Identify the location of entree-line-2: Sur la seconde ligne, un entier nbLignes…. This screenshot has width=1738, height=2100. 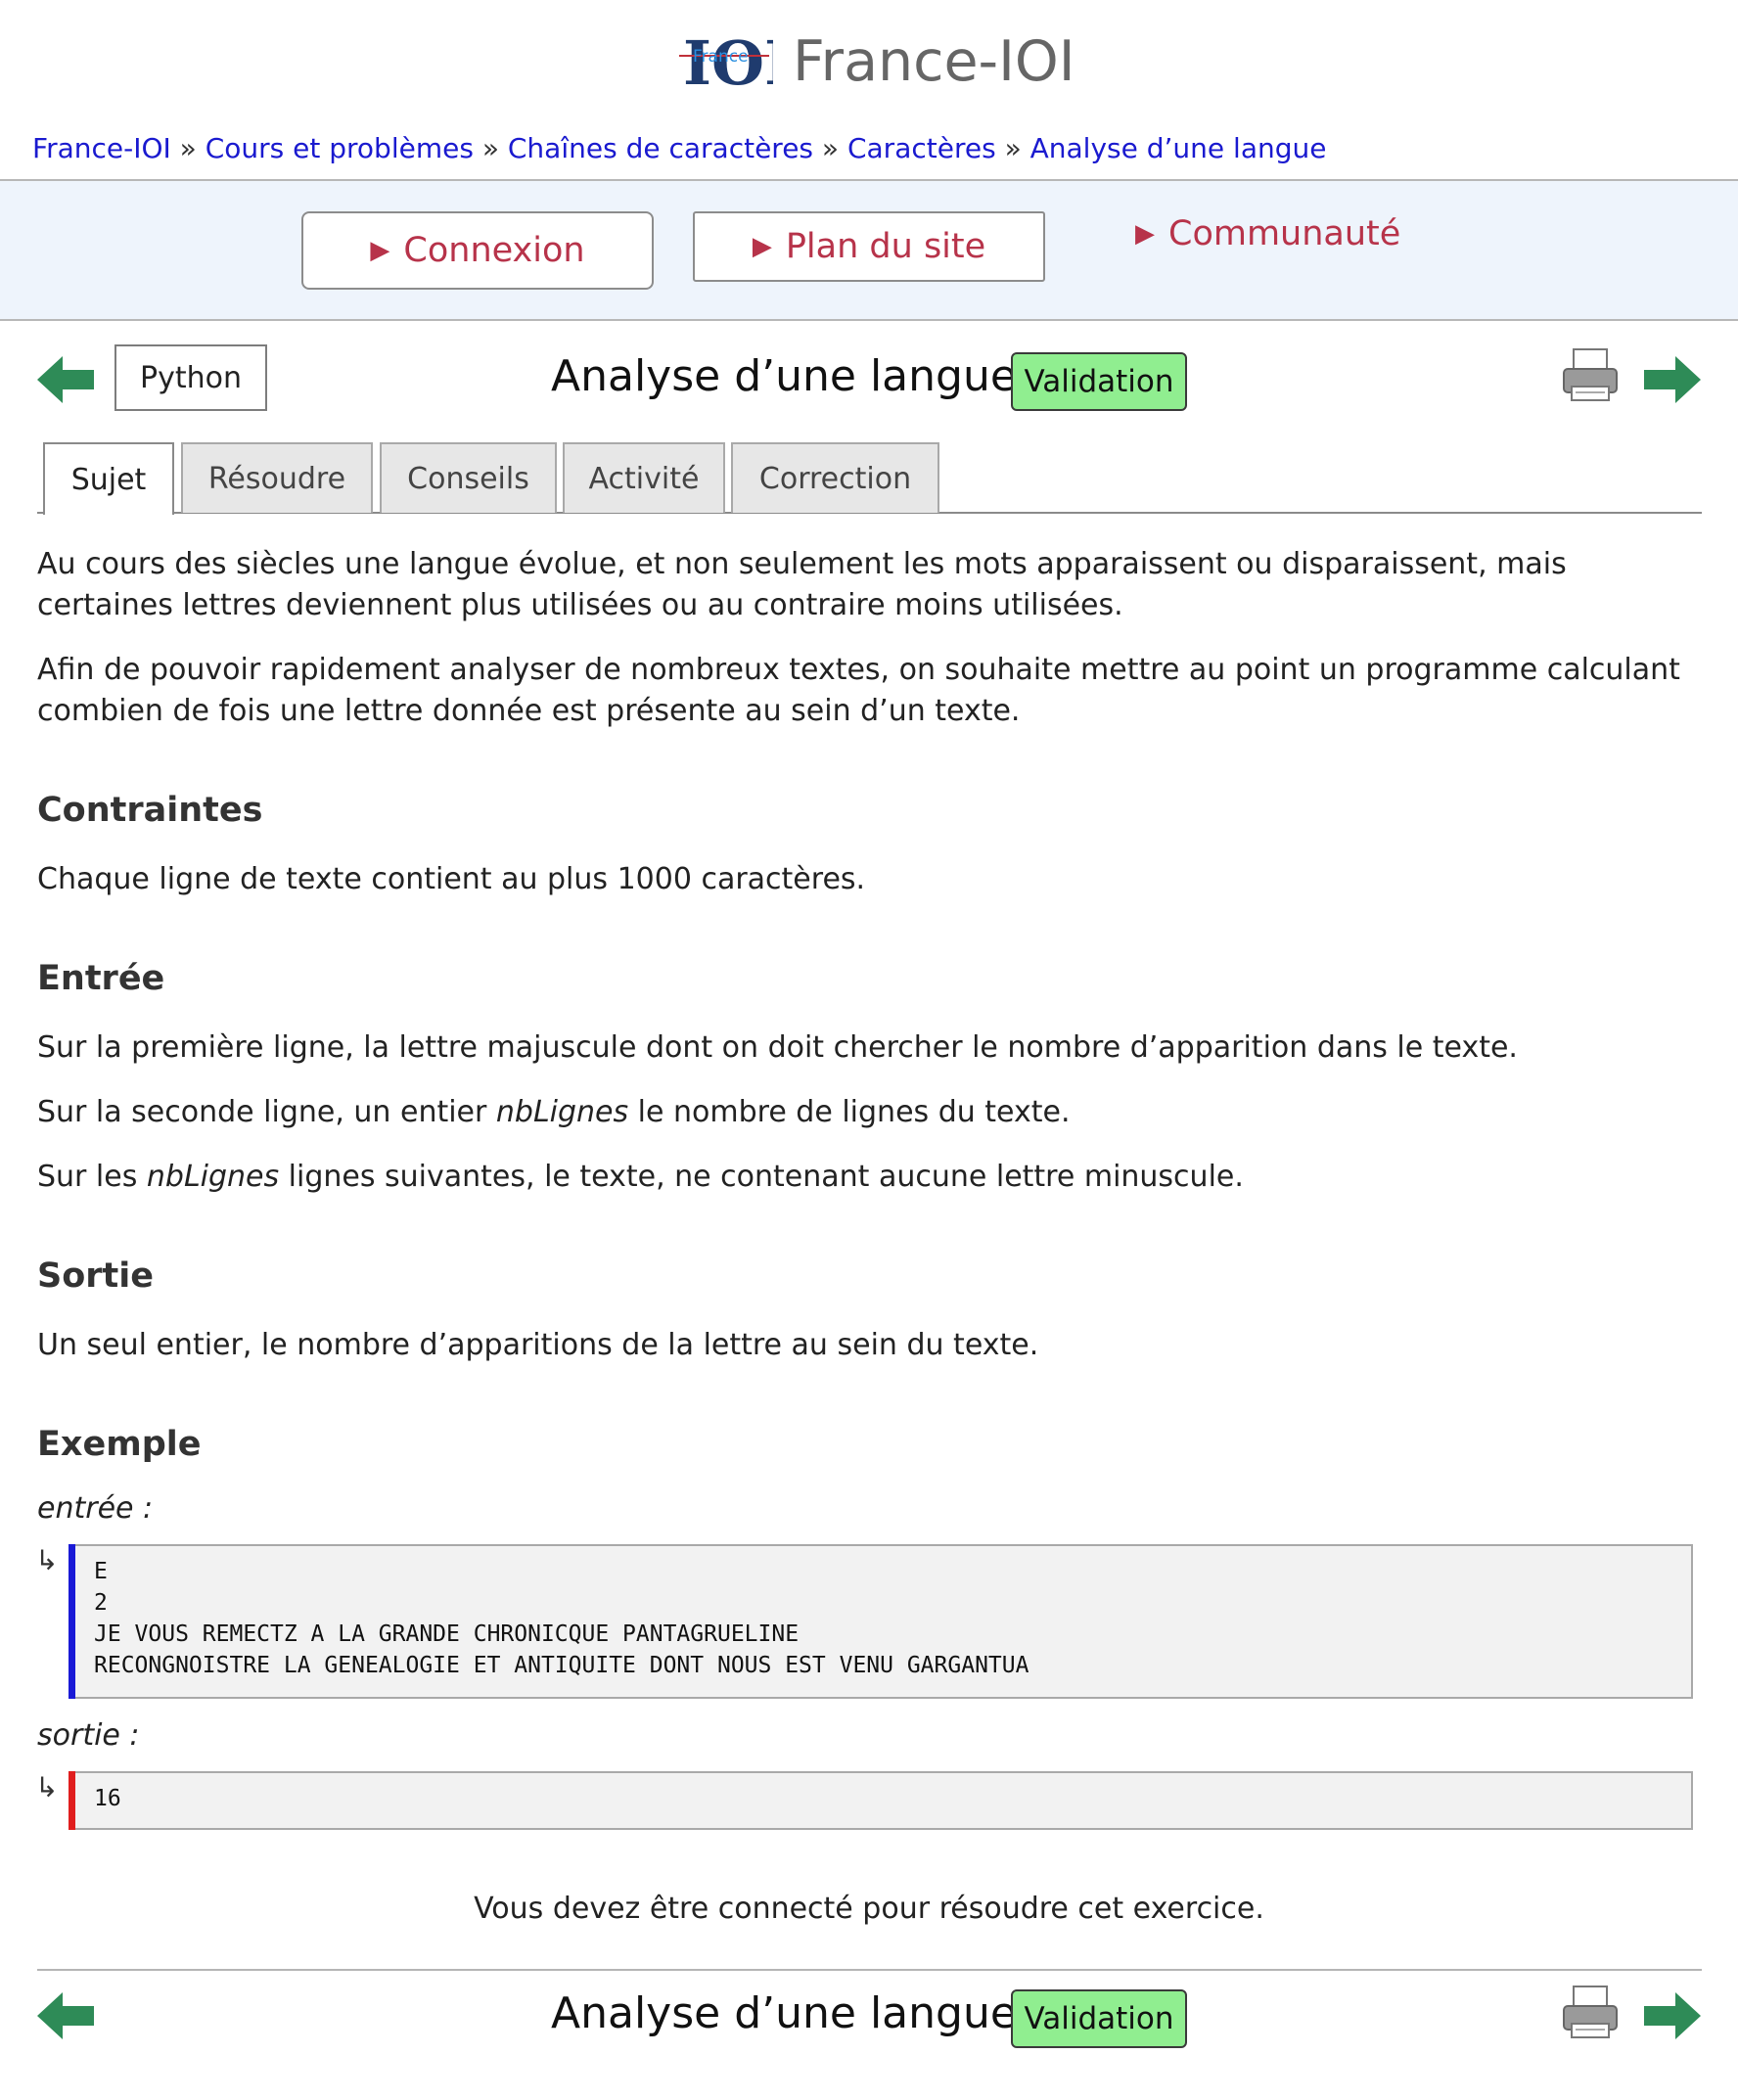
(869, 1112).